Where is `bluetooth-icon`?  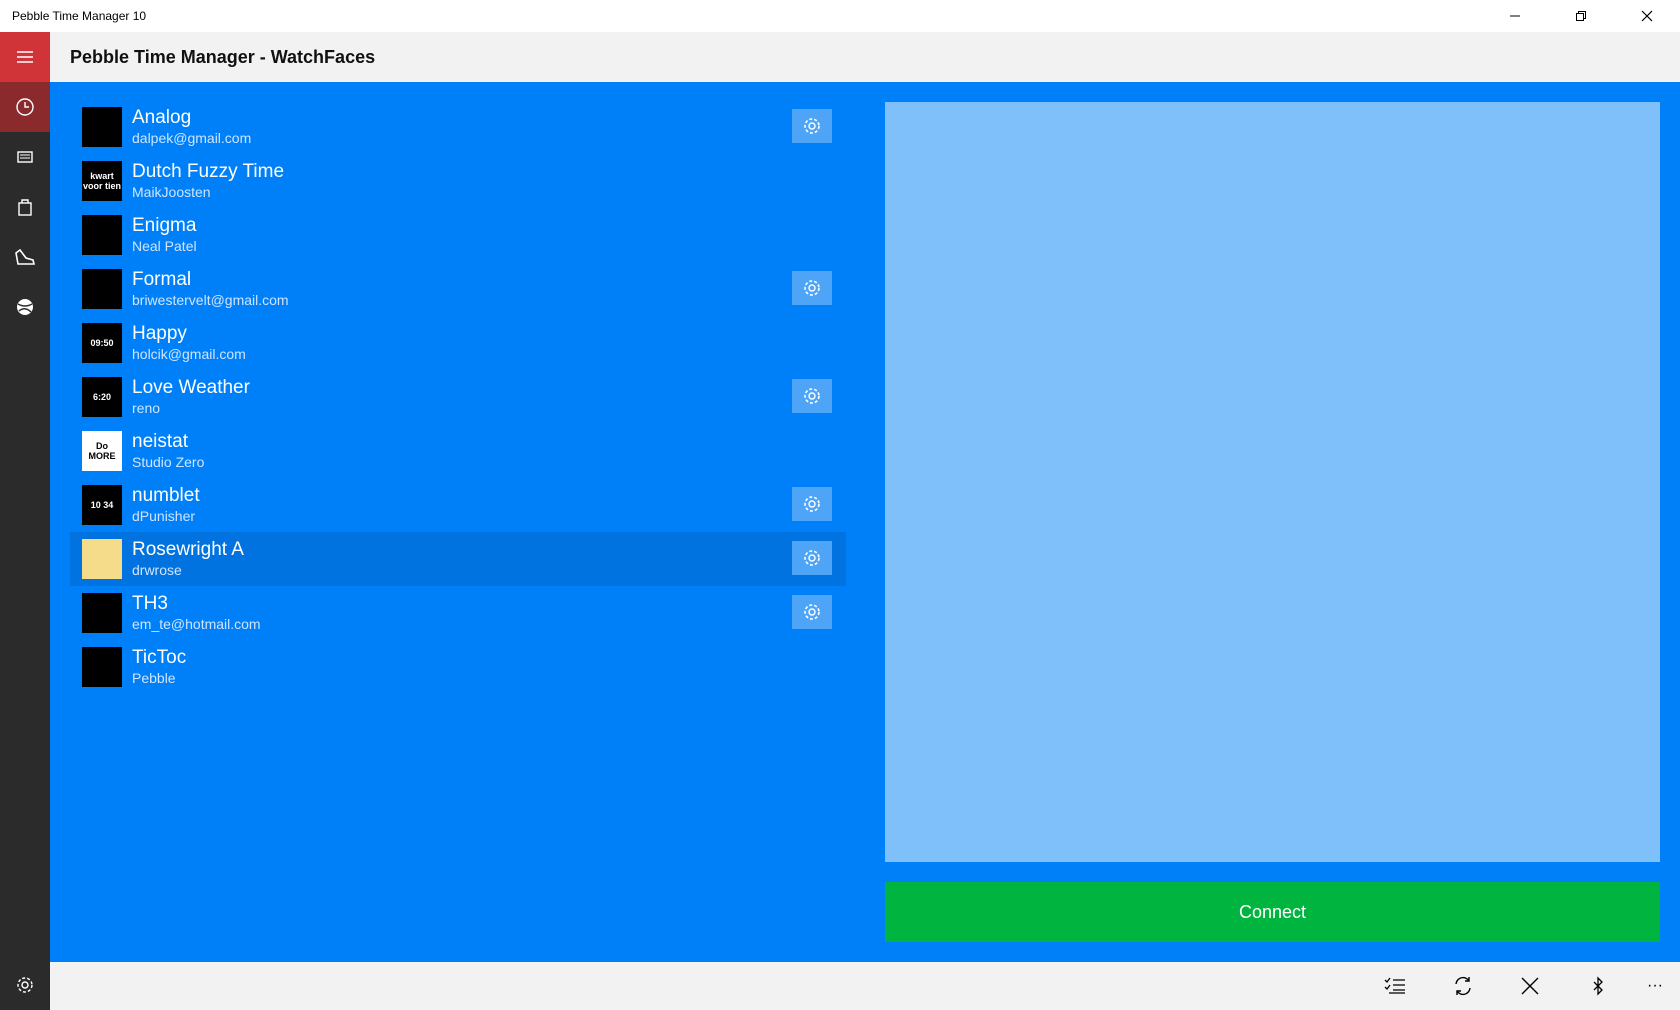 bluetooth-icon is located at coordinates (1598, 986).